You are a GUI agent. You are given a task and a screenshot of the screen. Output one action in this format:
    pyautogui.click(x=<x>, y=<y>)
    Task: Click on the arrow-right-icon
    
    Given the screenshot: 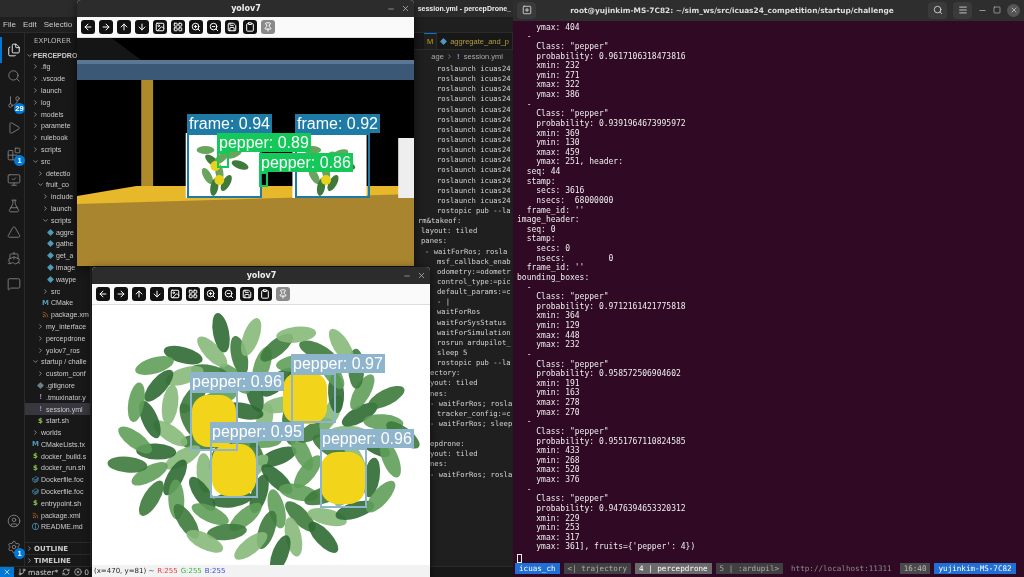 What is the action you would take?
    pyautogui.click(x=121, y=294)
    